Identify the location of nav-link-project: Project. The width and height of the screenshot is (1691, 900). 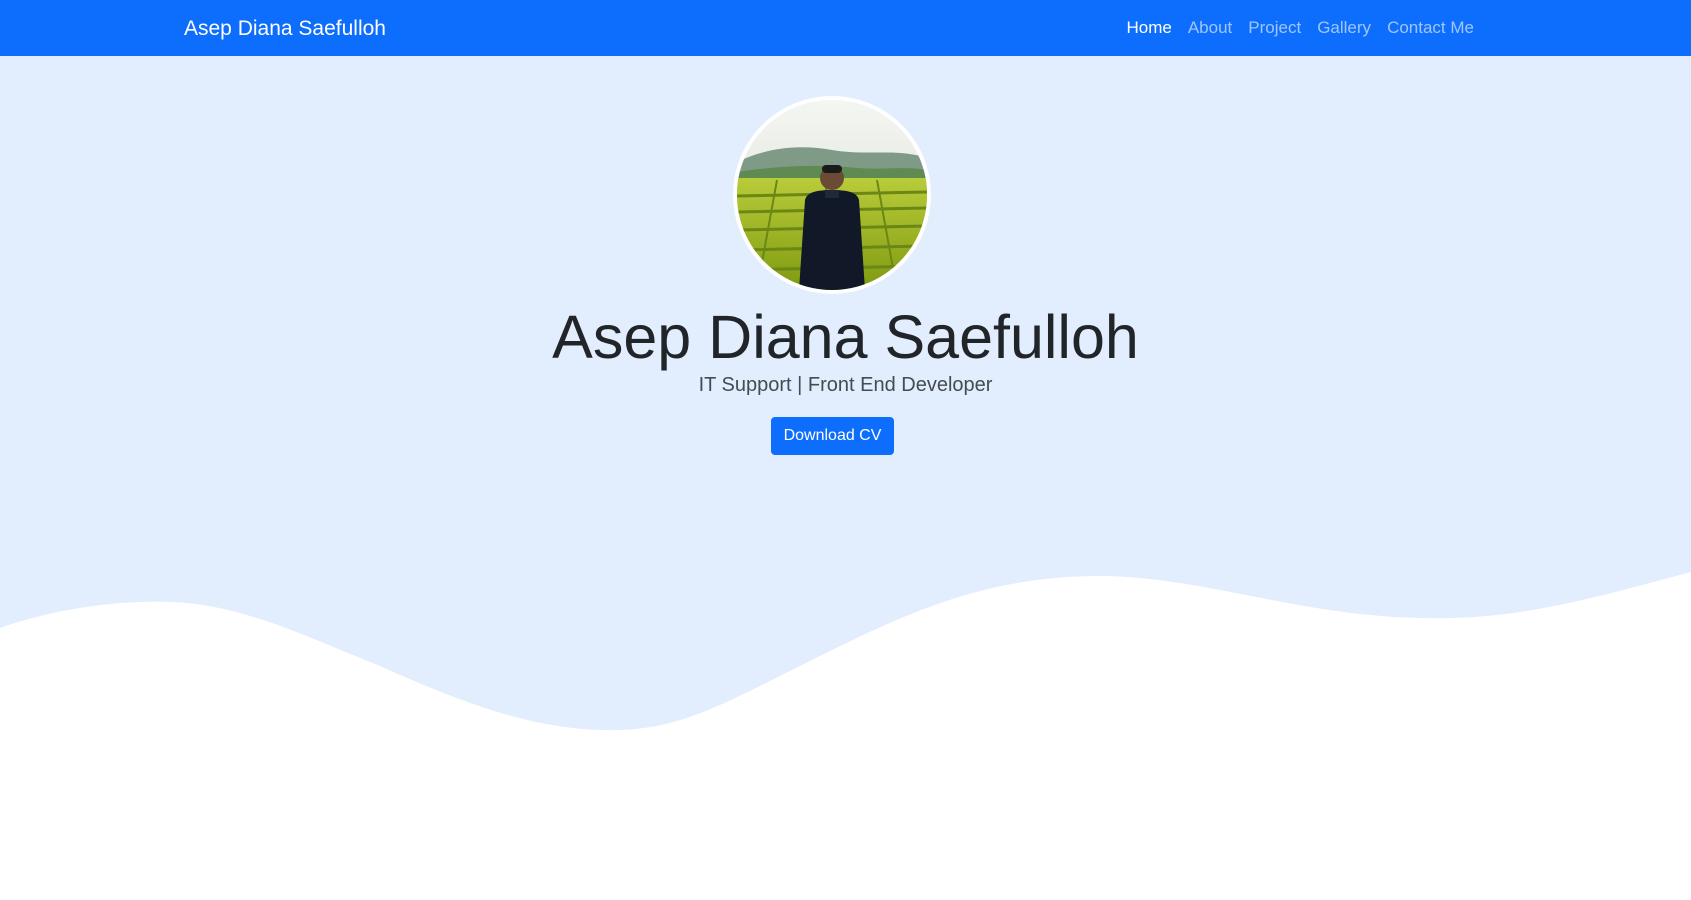
(1274, 28).